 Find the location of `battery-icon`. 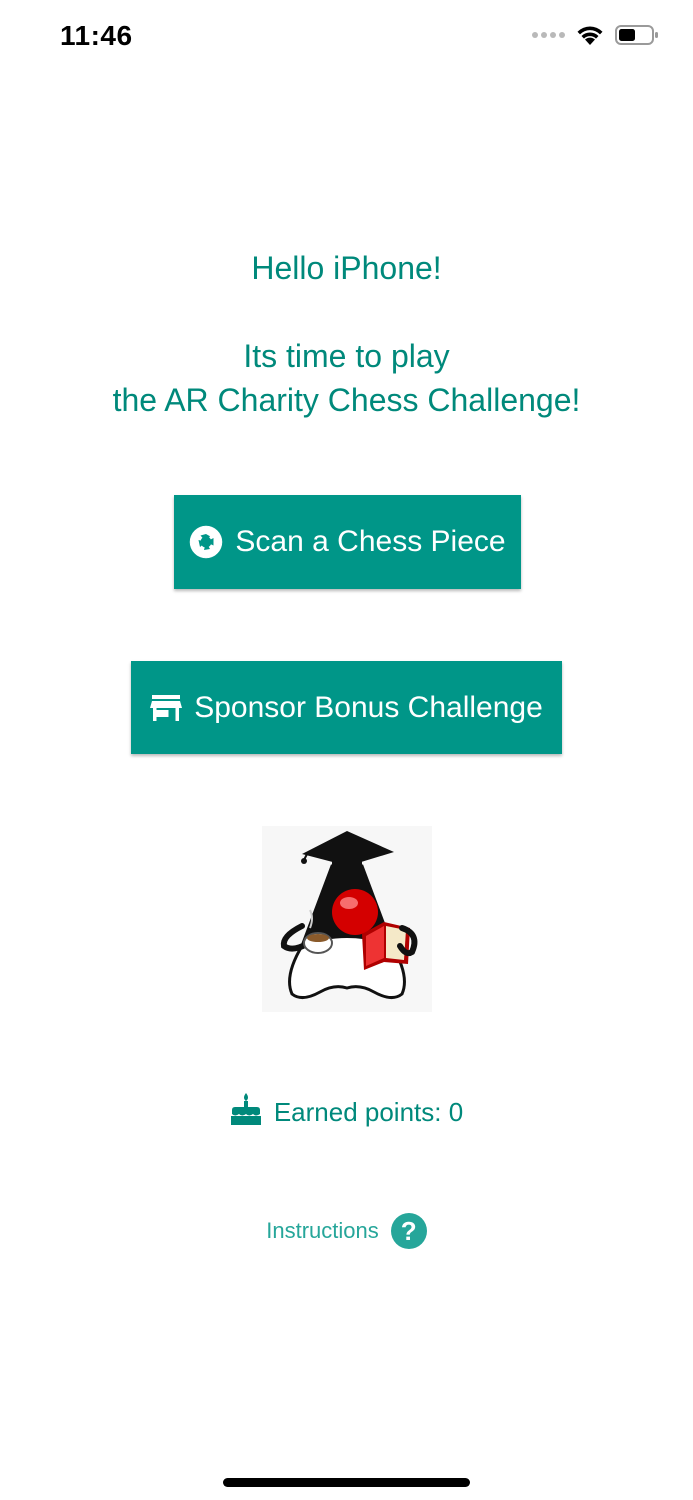

battery-icon is located at coordinates (636, 35).